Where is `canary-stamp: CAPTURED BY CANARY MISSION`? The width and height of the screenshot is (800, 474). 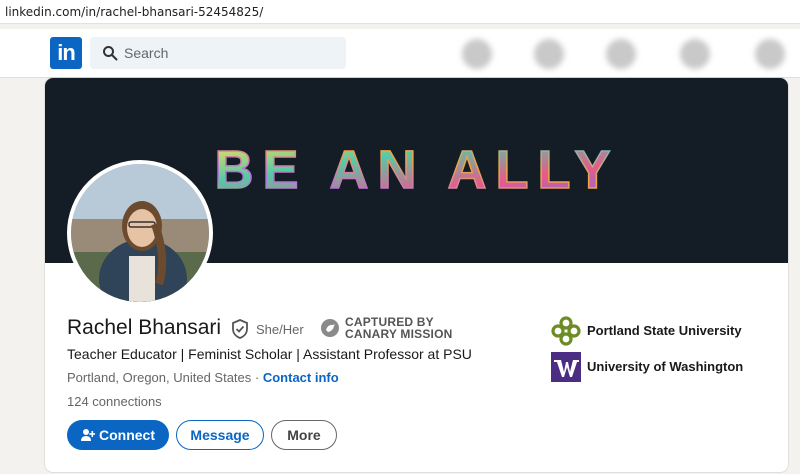
canary-stamp: CAPTURED BY CANARY MISSION is located at coordinates (400, 330).